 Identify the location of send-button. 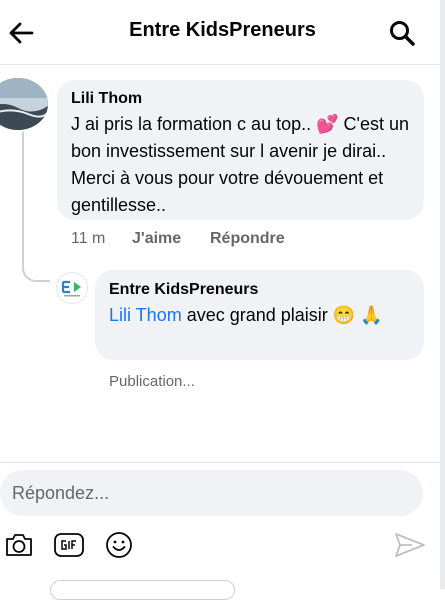
(410, 545).